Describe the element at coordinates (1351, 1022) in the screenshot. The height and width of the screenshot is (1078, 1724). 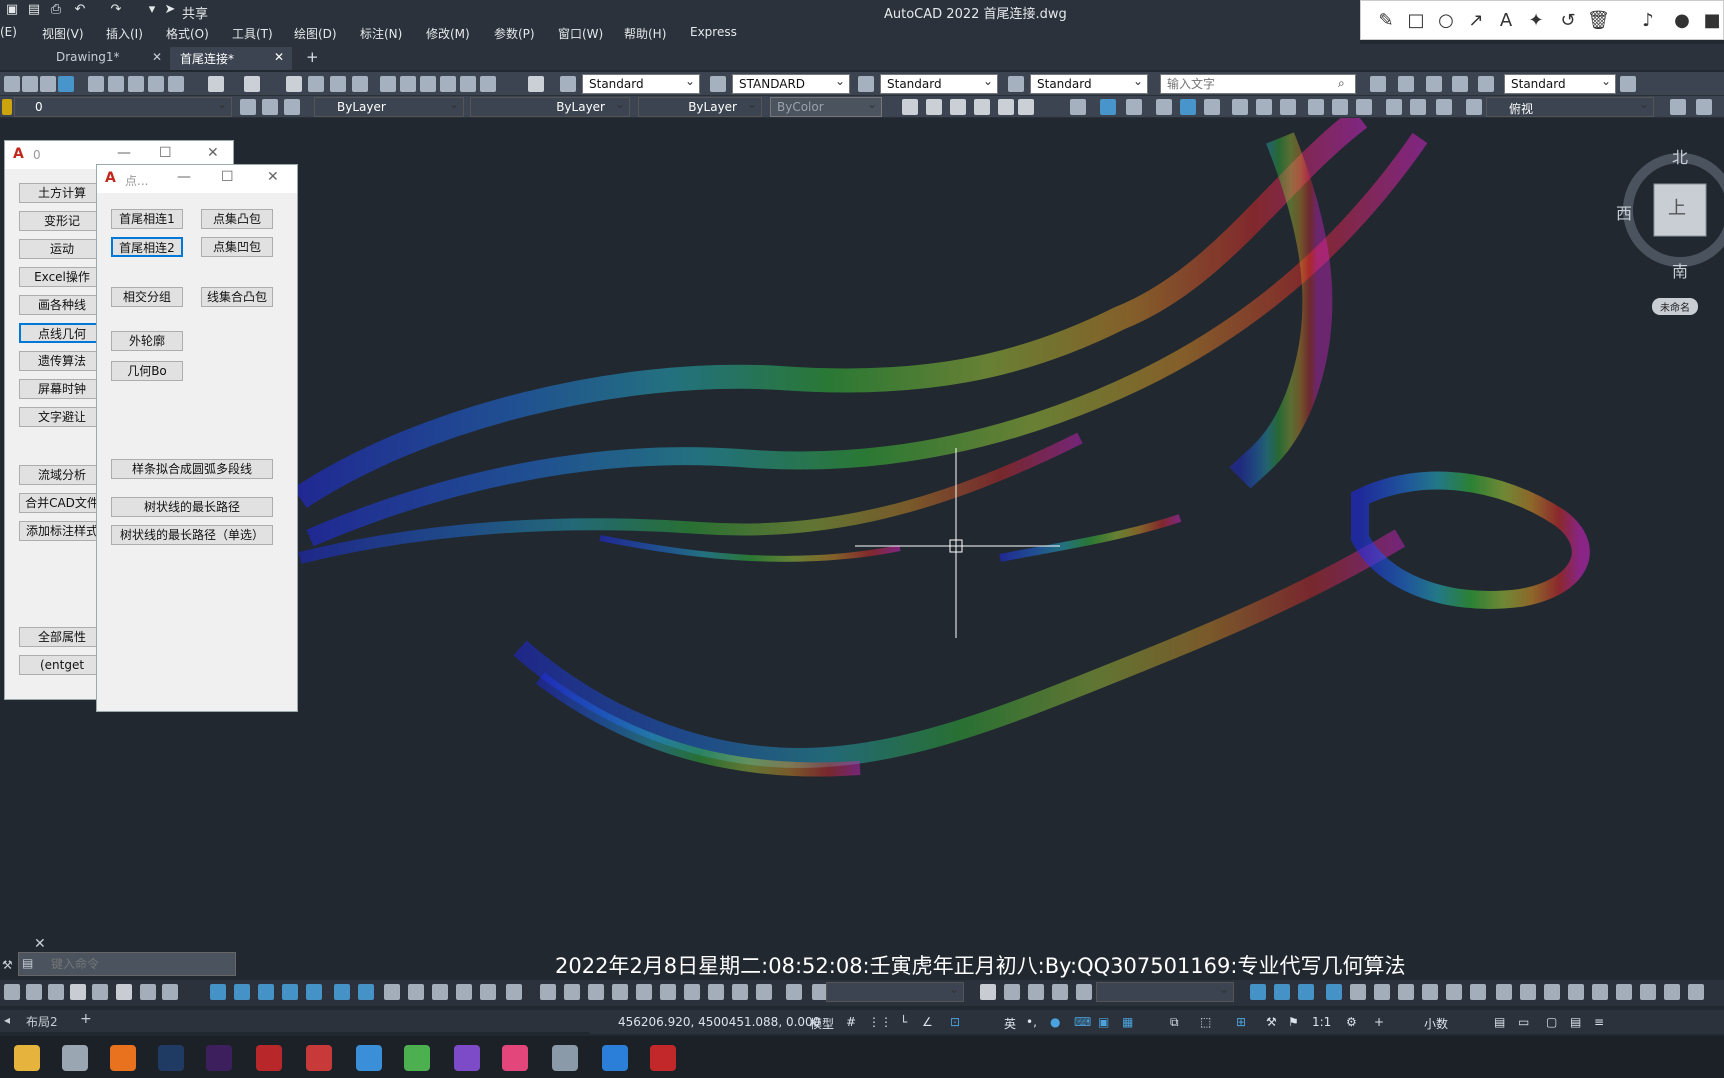
I see `gear-icon: ⚙` at that location.